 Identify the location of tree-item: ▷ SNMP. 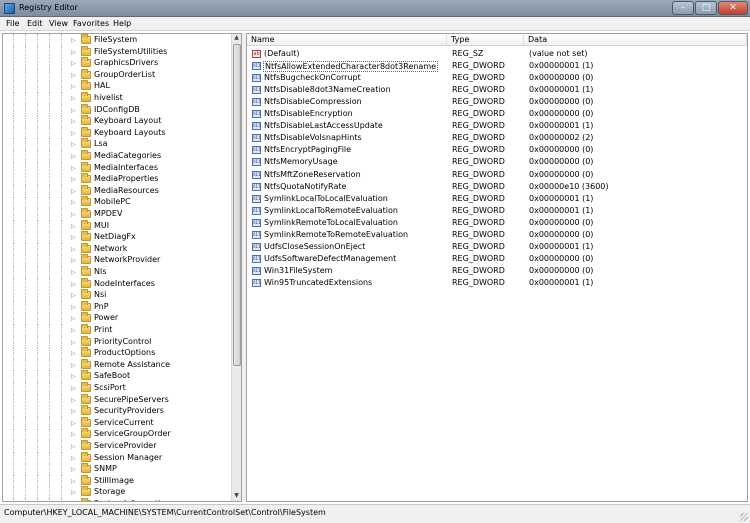
(118, 469).